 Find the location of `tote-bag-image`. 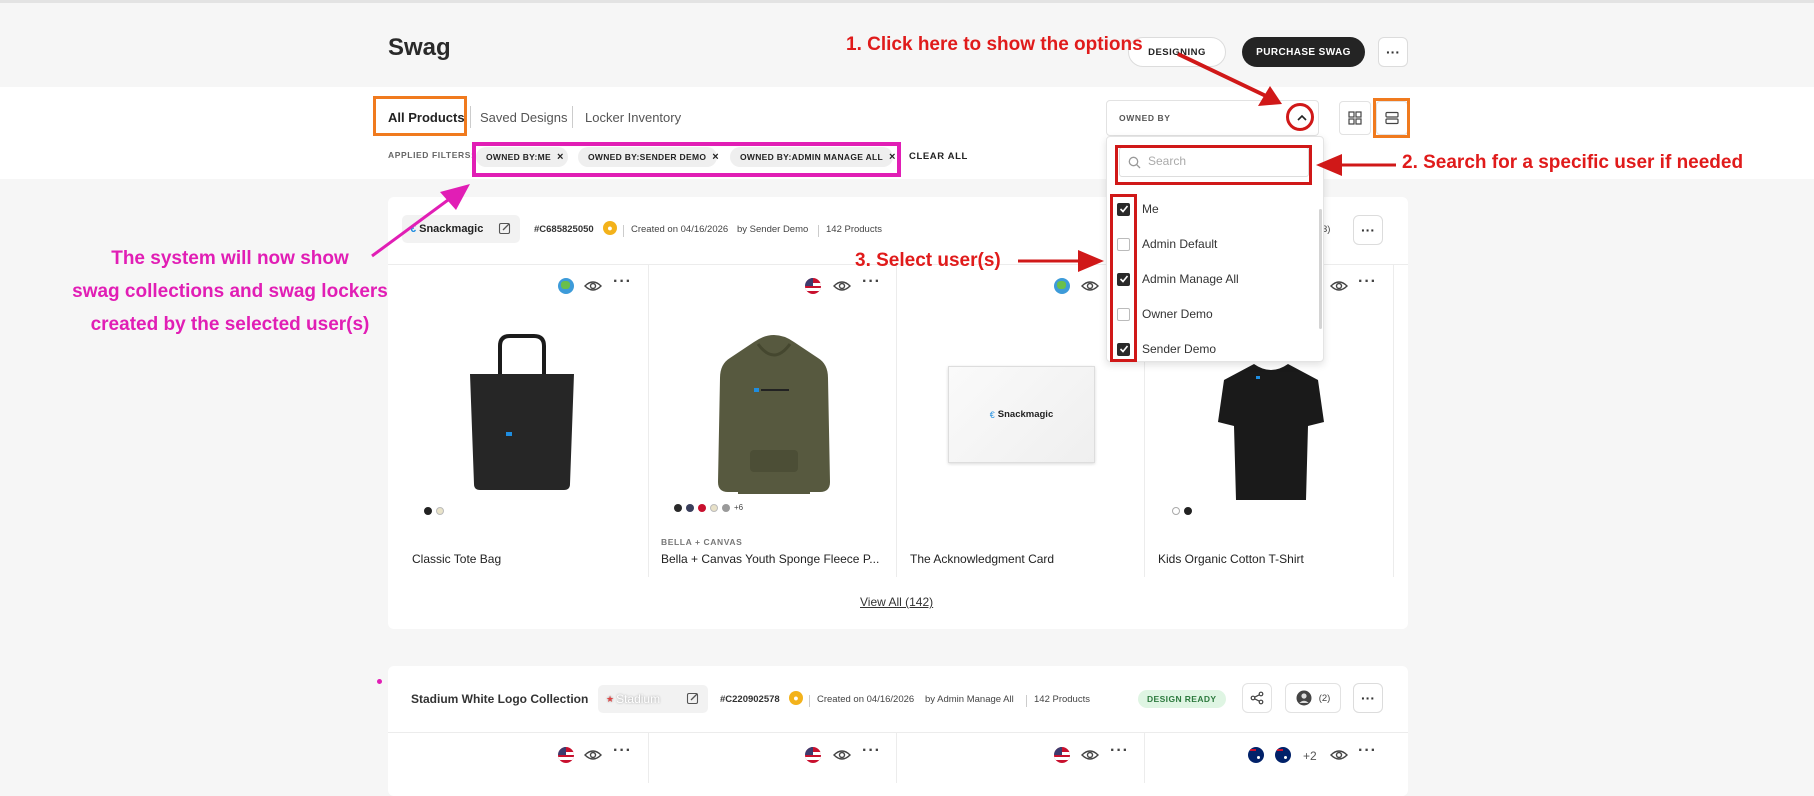

tote-bag-image is located at coordinates (522, 412).